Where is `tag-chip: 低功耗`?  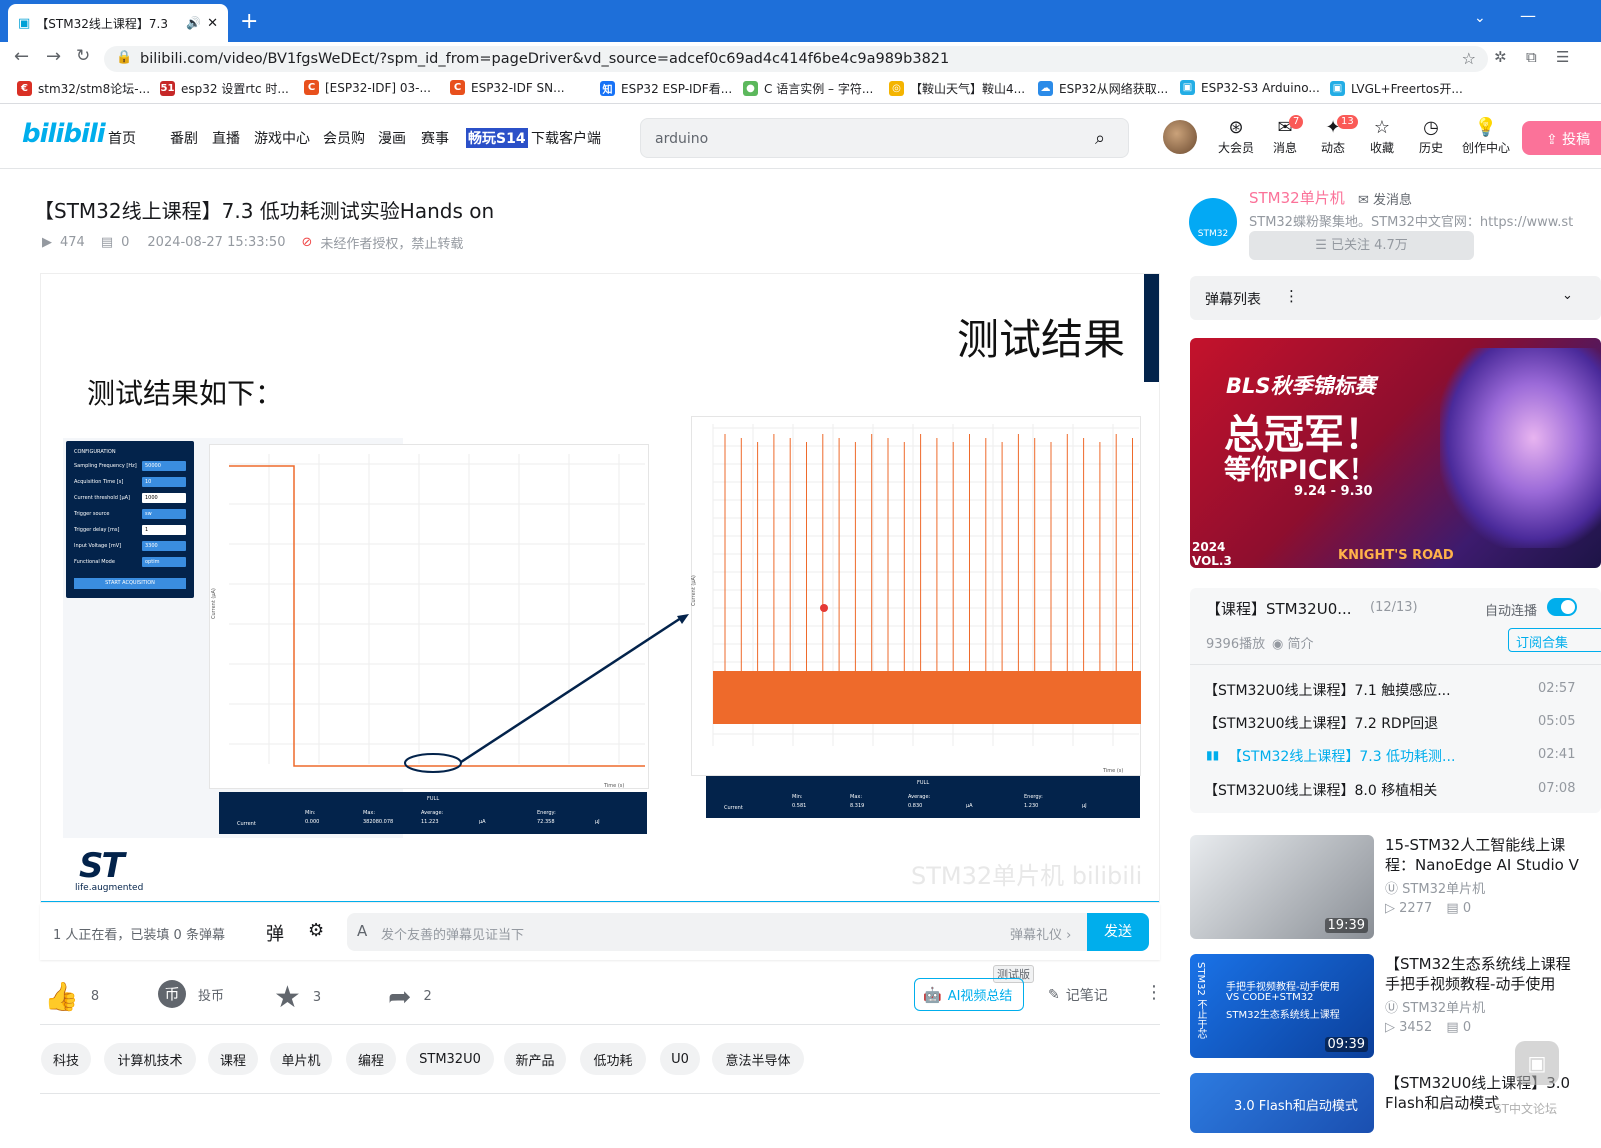
tag-chip: 低功耗 is located at coordinates (613, 1059).